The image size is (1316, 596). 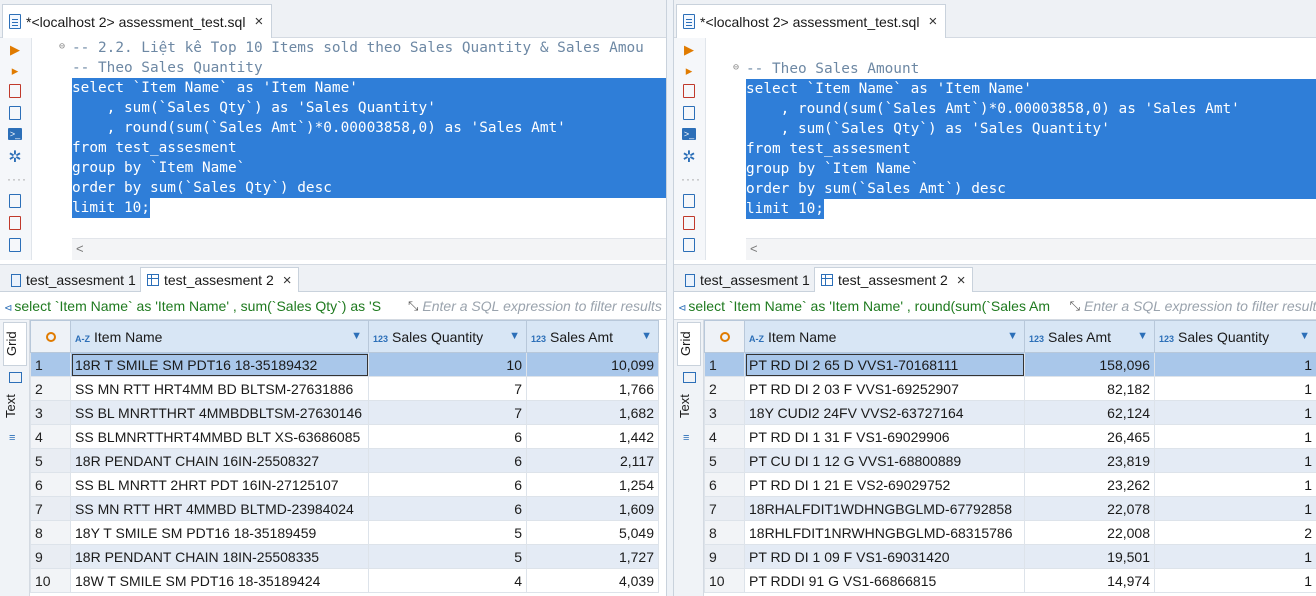 What do you see at coordinates (345, 557) in the screenshot?
I see `table-row: 918R PENDANT CHAIN 18IN-2550833551,727` at bounding box center [345, 557].